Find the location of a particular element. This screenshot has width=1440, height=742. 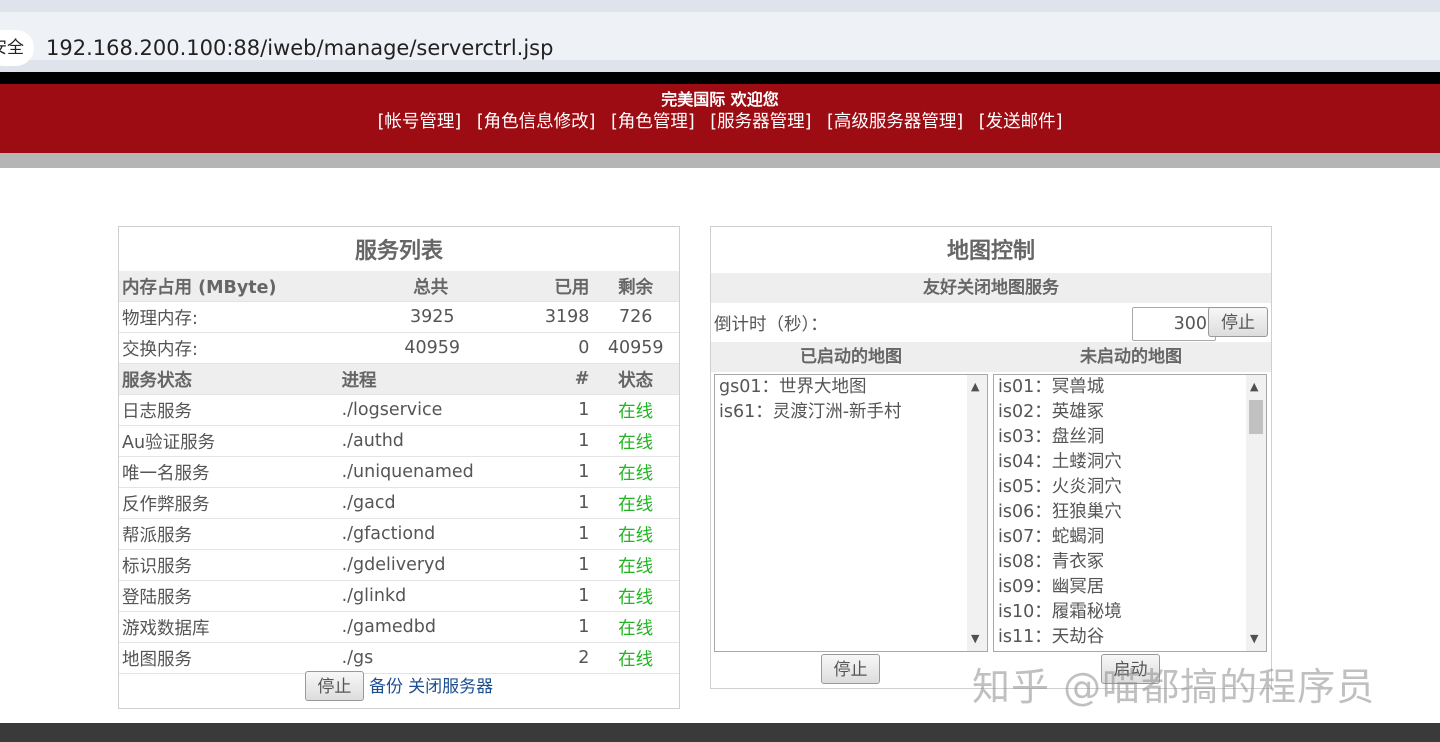

stopped-map-item: is08：青衣冢 is located at coordinates (1130, 562).